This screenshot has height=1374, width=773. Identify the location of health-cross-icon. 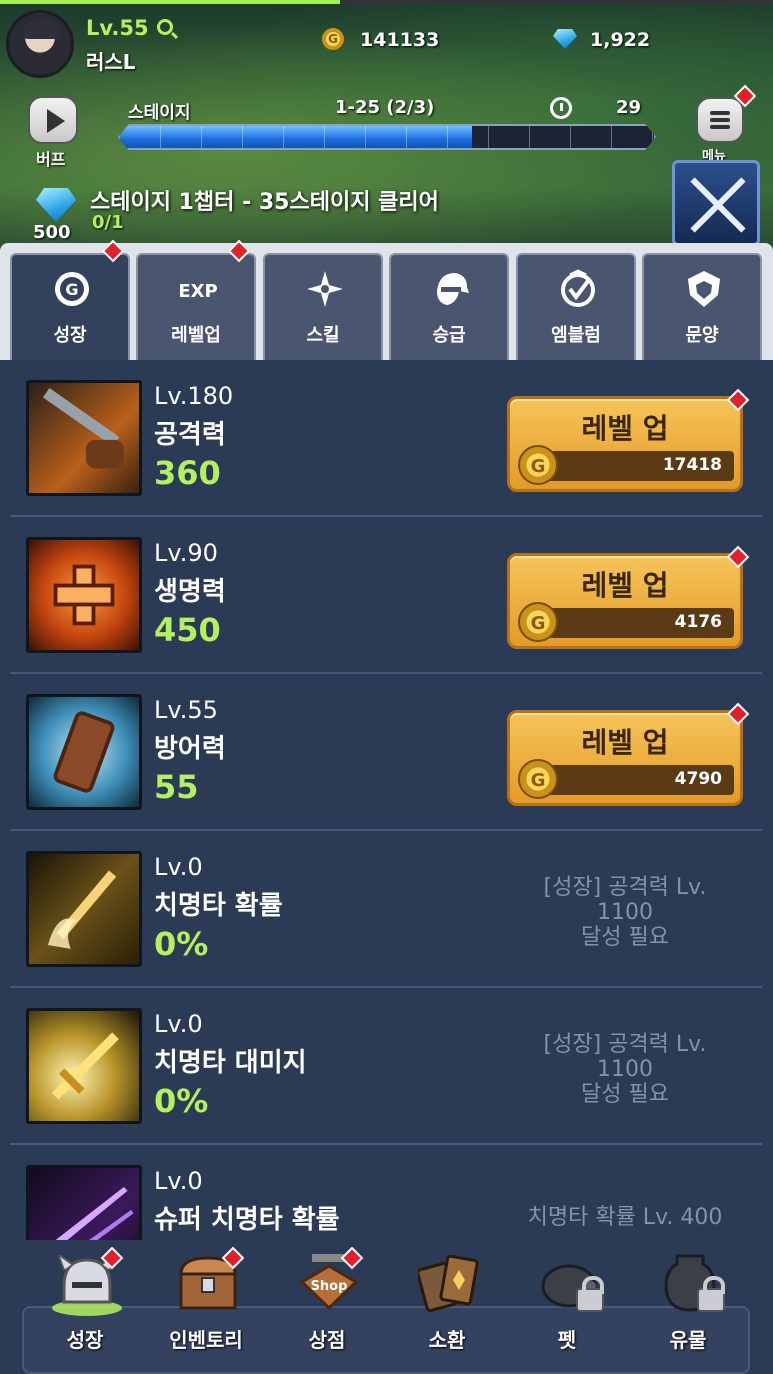
(84, 595).